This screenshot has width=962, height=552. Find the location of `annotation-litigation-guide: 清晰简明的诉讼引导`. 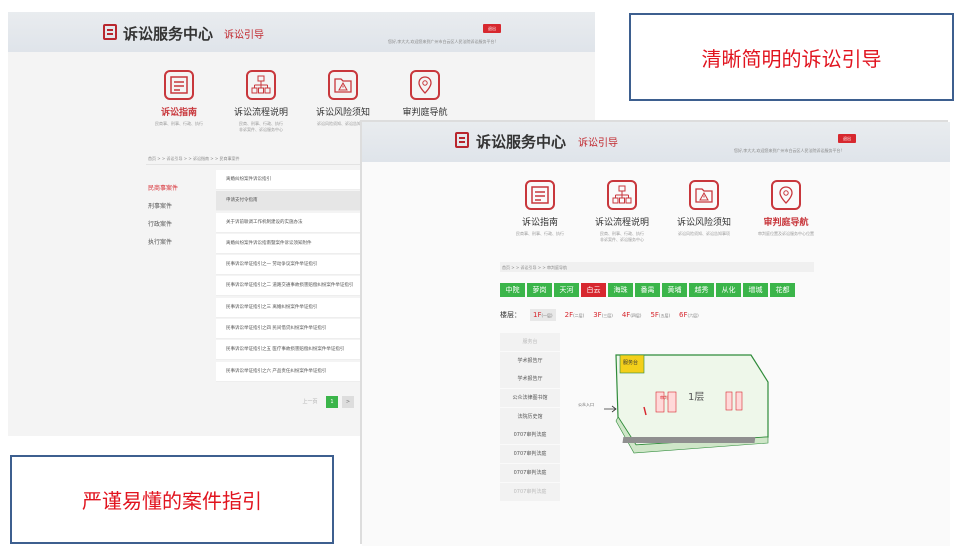

annotation-litigation-guide: 清晰简明的诉讼引导 is located at coordinates (791, 57).